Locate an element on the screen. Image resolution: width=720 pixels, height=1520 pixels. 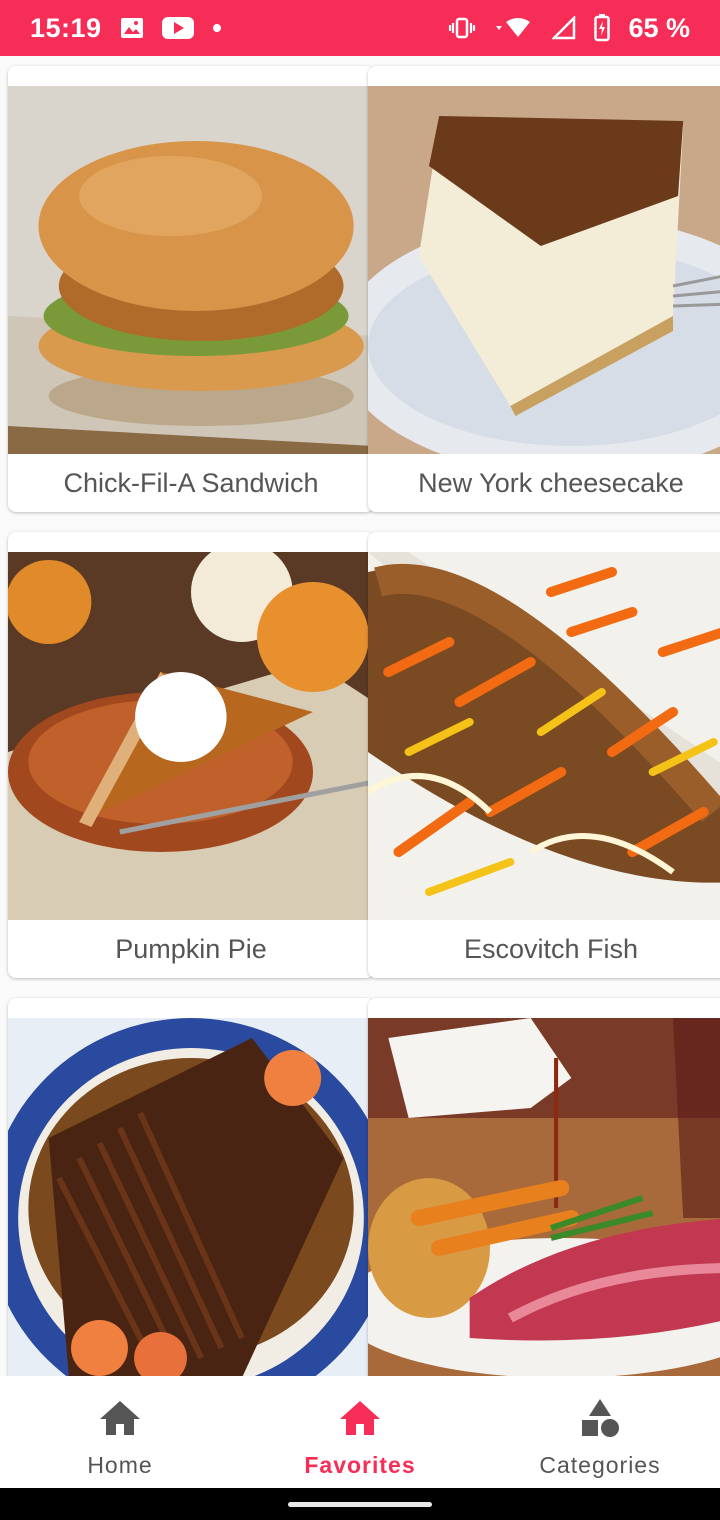
nav-favorites-label: Favorites is located at coordinates (360, 1465).